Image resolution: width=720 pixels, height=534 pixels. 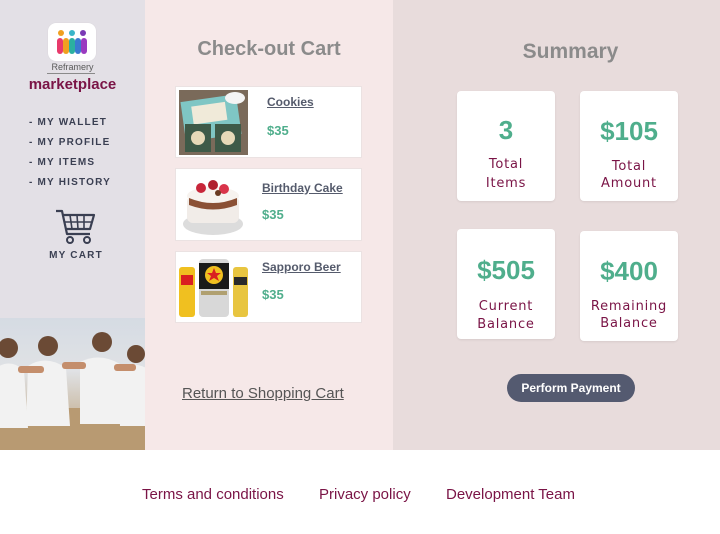 I want to click on return-to-shopping-cart-link: Return to Shopping Cart, so click(x=263, y=393).